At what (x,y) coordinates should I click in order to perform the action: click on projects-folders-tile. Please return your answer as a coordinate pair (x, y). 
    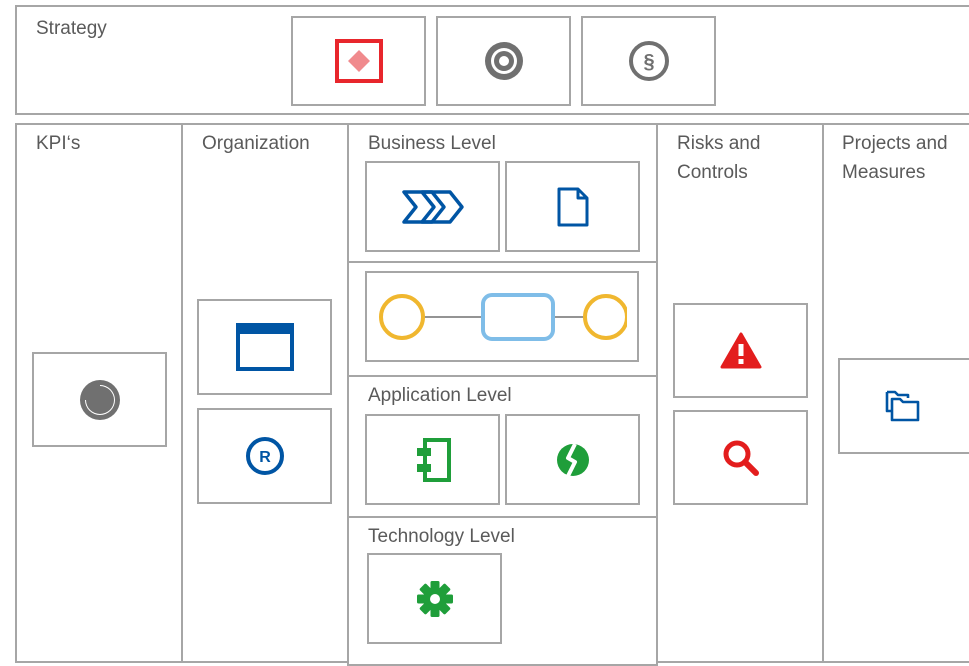
    Looking at the image, I should click on (903, 406).